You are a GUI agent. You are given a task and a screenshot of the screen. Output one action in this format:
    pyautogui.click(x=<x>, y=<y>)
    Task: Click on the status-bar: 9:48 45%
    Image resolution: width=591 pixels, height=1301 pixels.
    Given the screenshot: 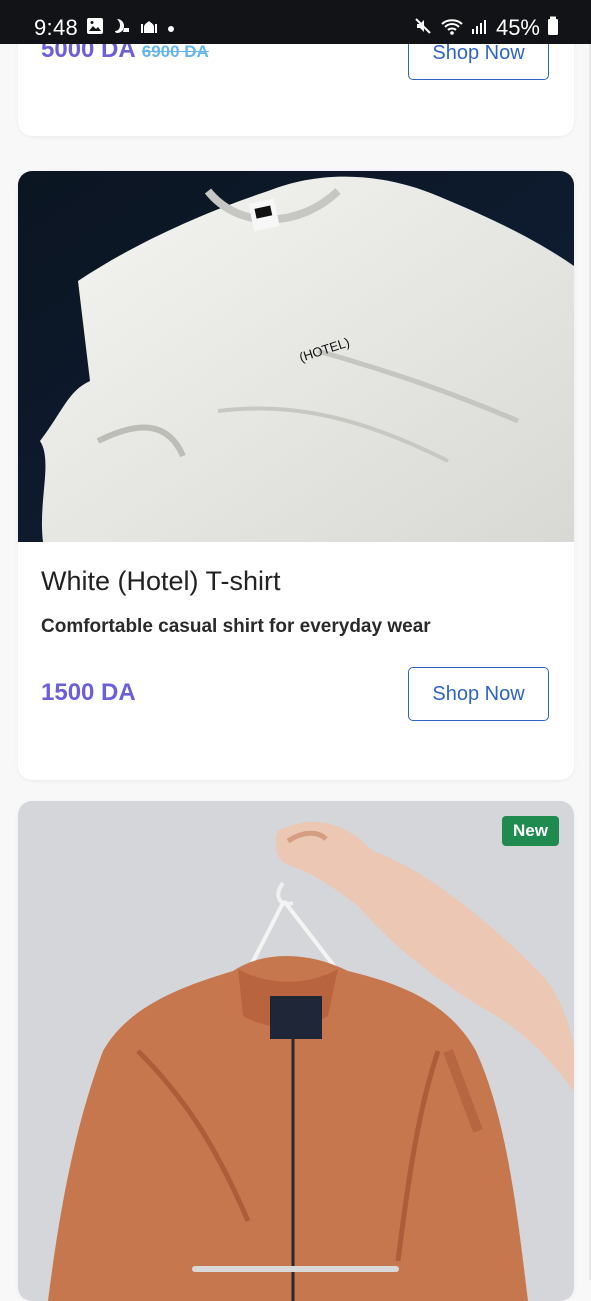 What is the action you would take?
    pyautogui.click(x=295, y=22)
    